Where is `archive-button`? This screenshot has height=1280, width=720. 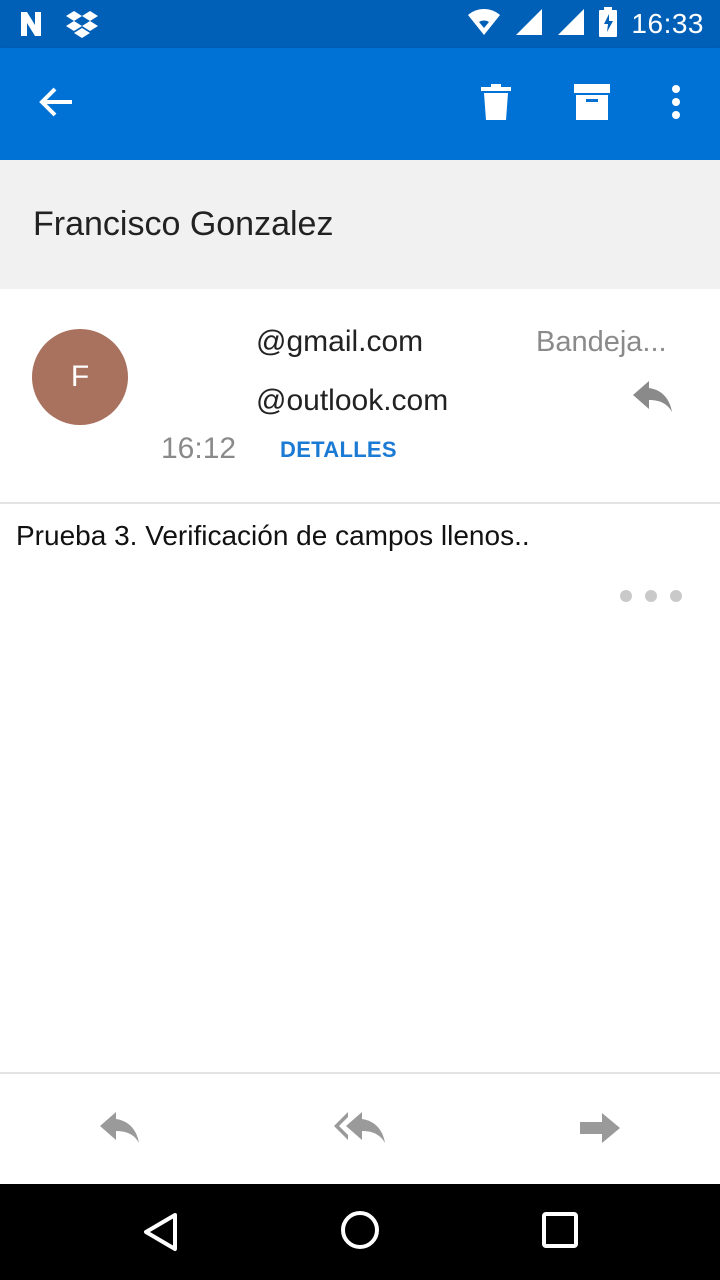 archive-button is located at coordinates (592, 104).